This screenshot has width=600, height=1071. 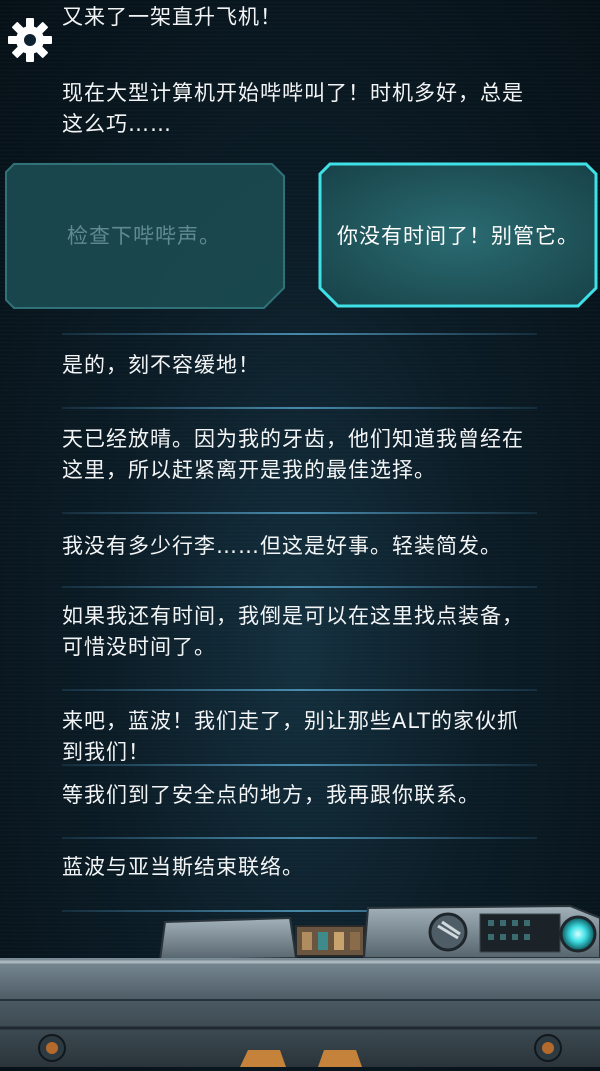 What do you see at coordinates (271, 795) in the screenshot?
I see `message-text: 等我们到了安全点的地方，我再跟你联系。` at bounding box center [271, 795].